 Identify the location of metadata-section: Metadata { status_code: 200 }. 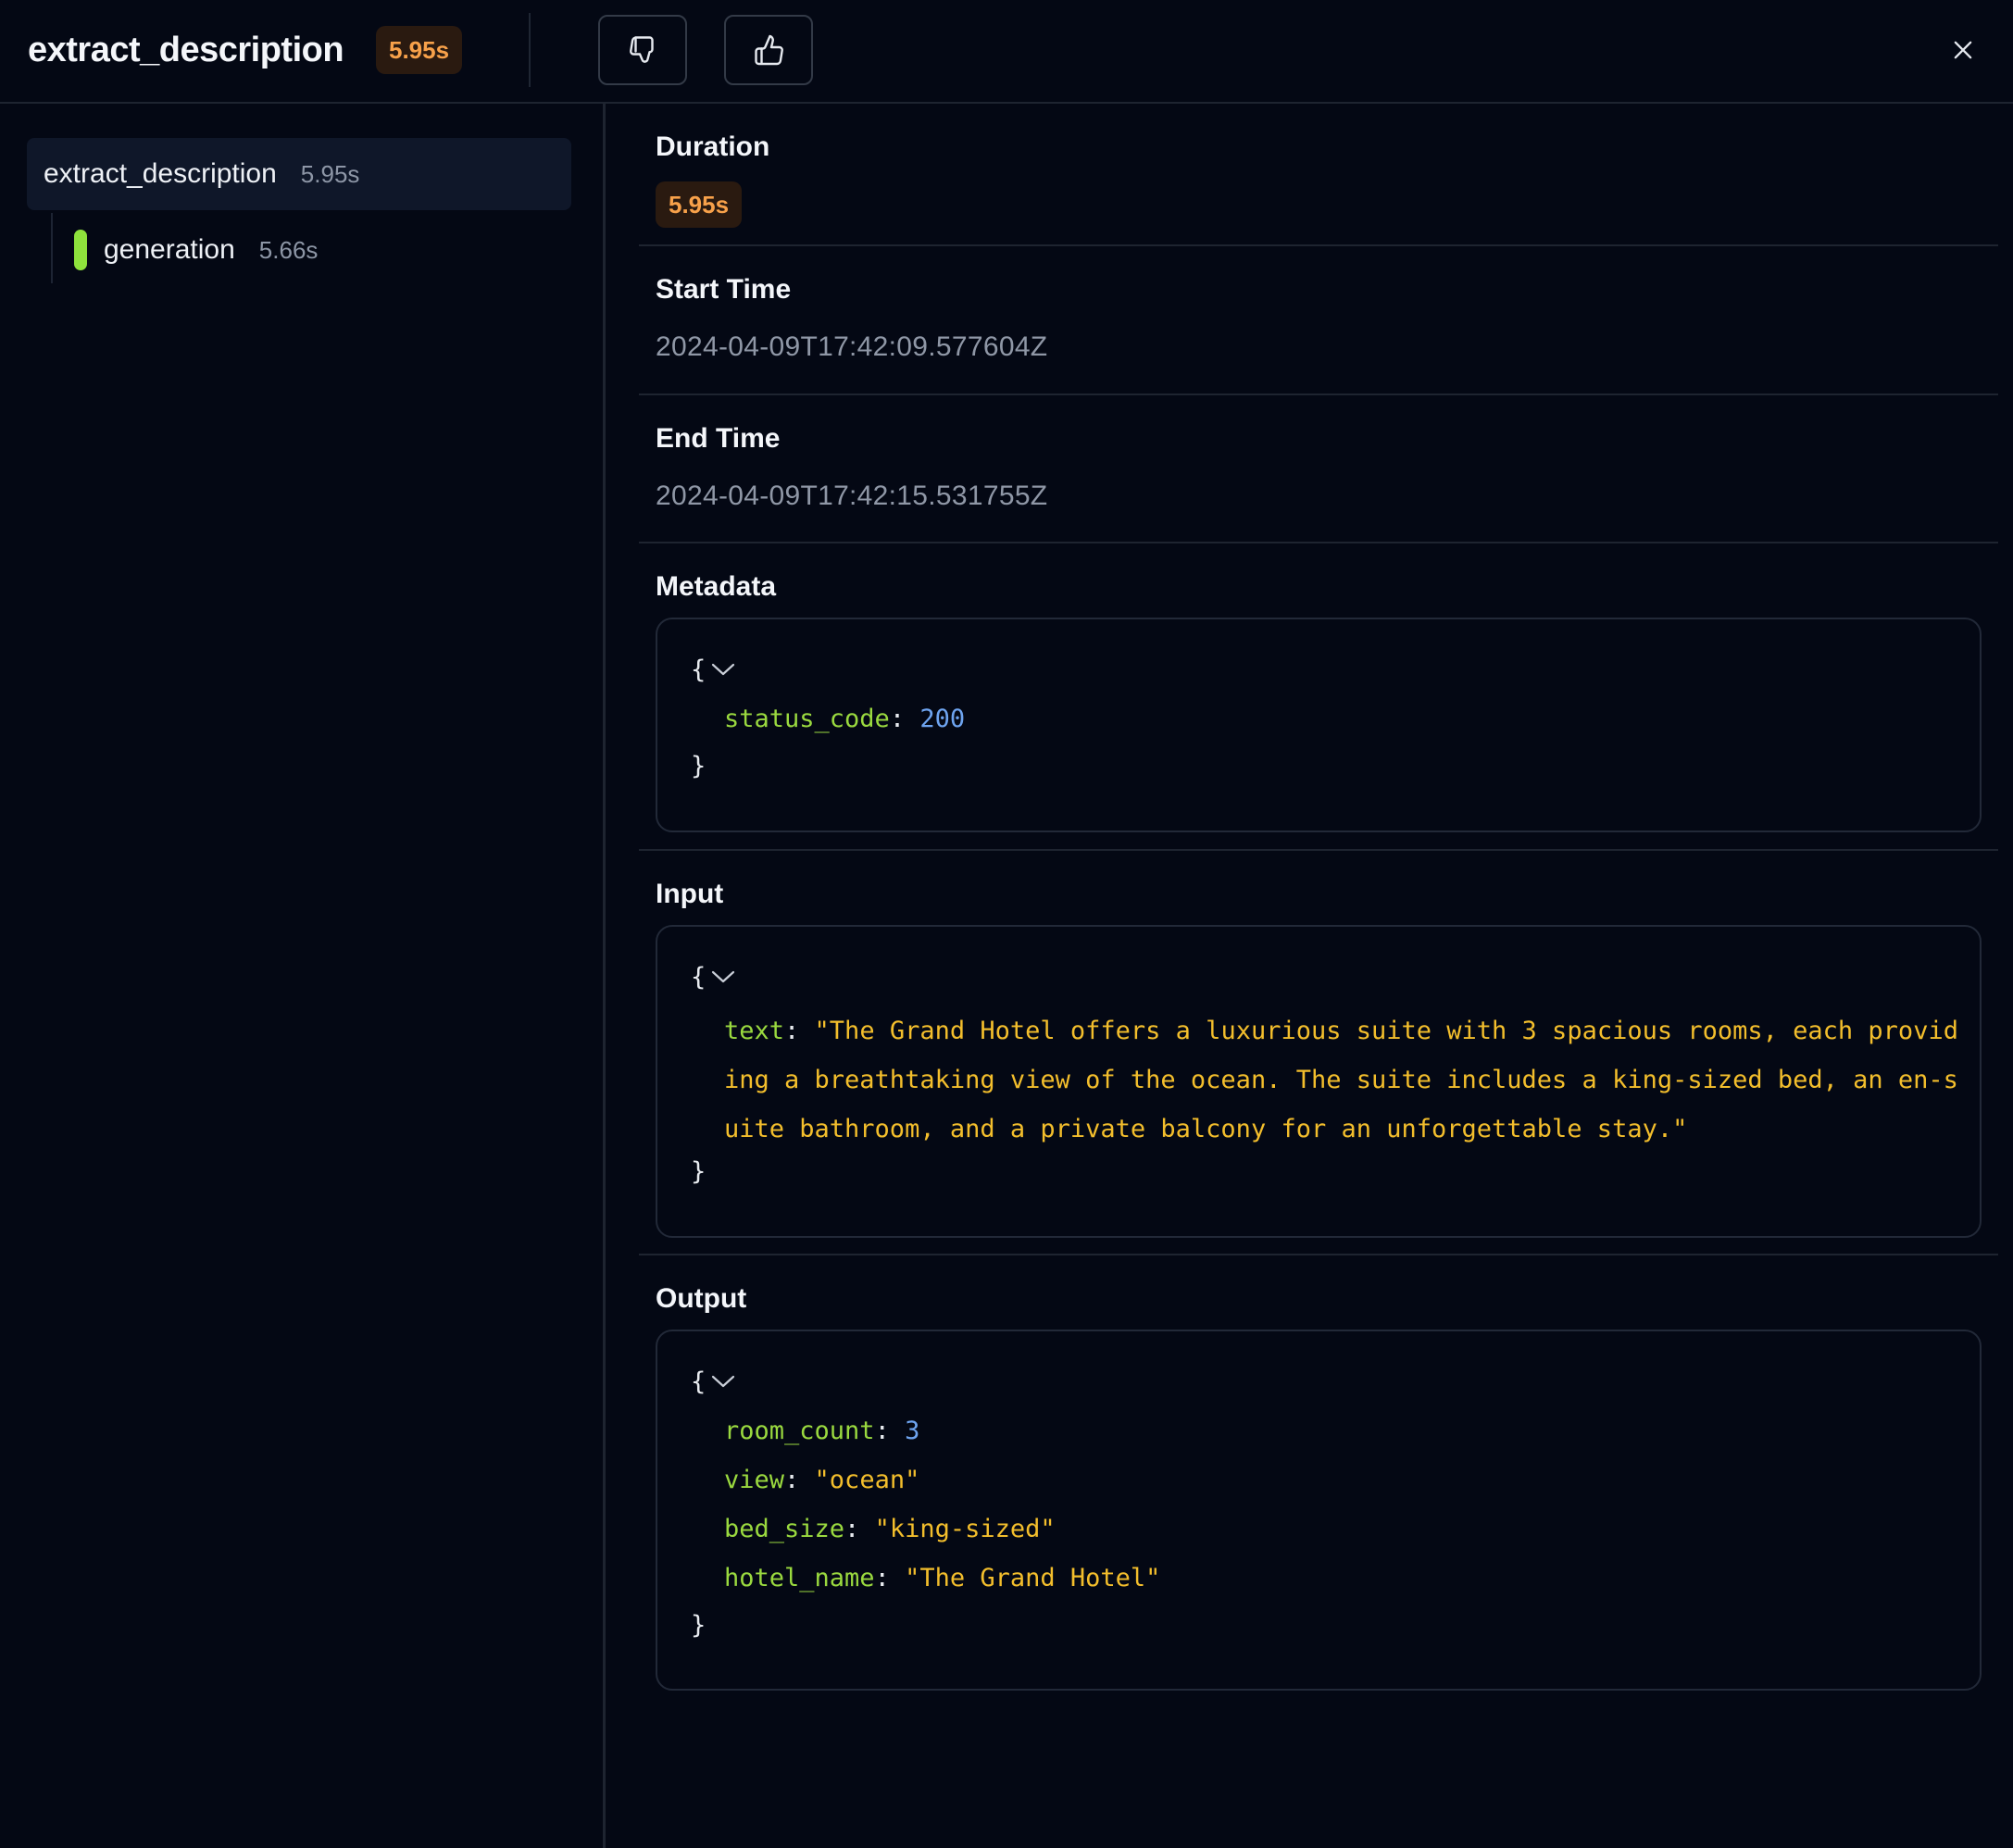
(1318, 697).